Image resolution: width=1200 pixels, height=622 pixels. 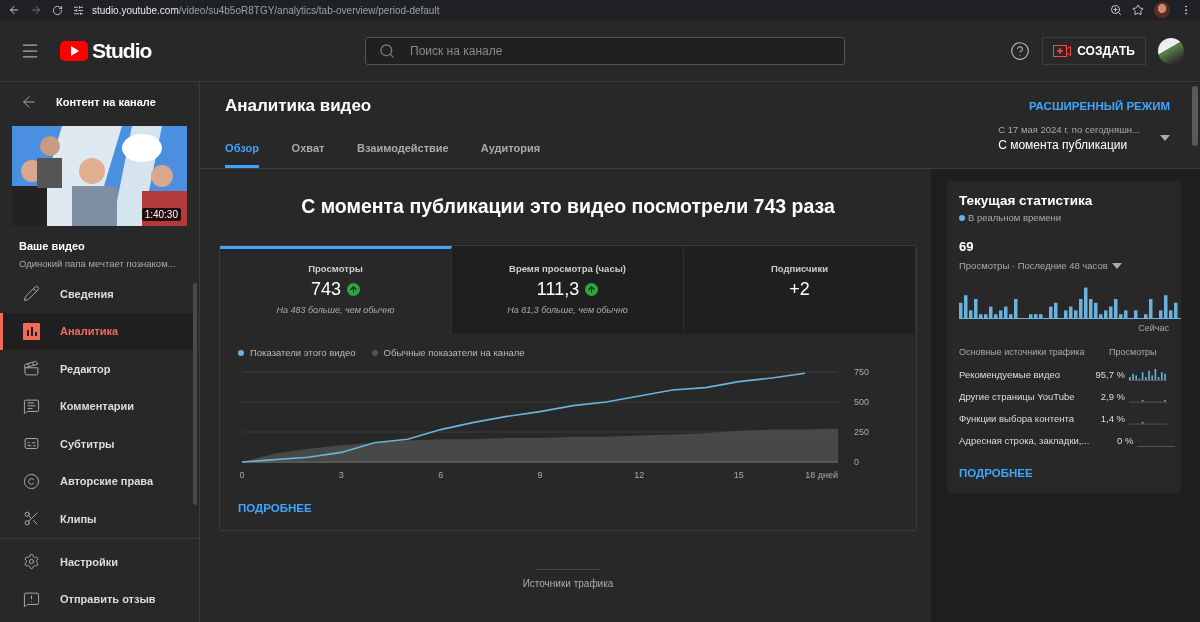 What do you see at coordinates (31, 562) in the screenshot?
I see `settings-icon` at bounding box center [31, 562].